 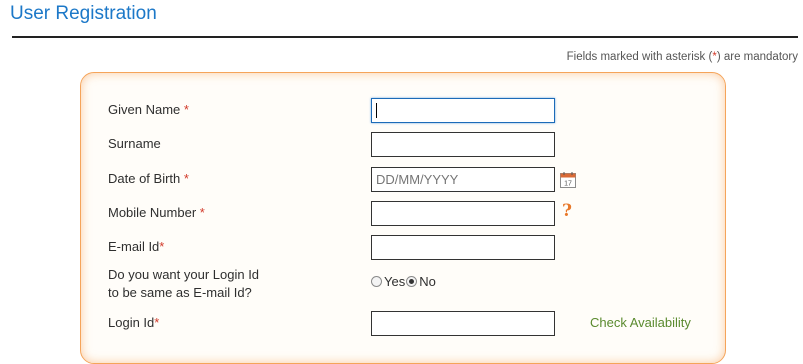 I want to click on mandatory-note-text-after: ) are mandatory, so click(x=757, y=57).